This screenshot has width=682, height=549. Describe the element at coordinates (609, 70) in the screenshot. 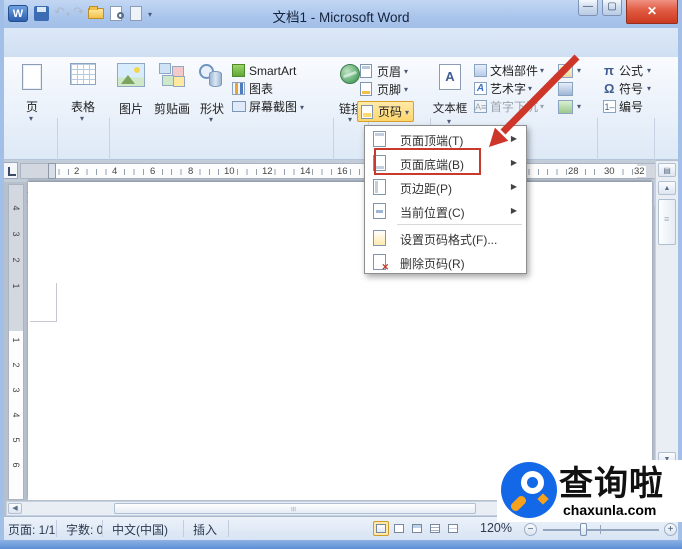

I see `pi-icon: π` at that location.